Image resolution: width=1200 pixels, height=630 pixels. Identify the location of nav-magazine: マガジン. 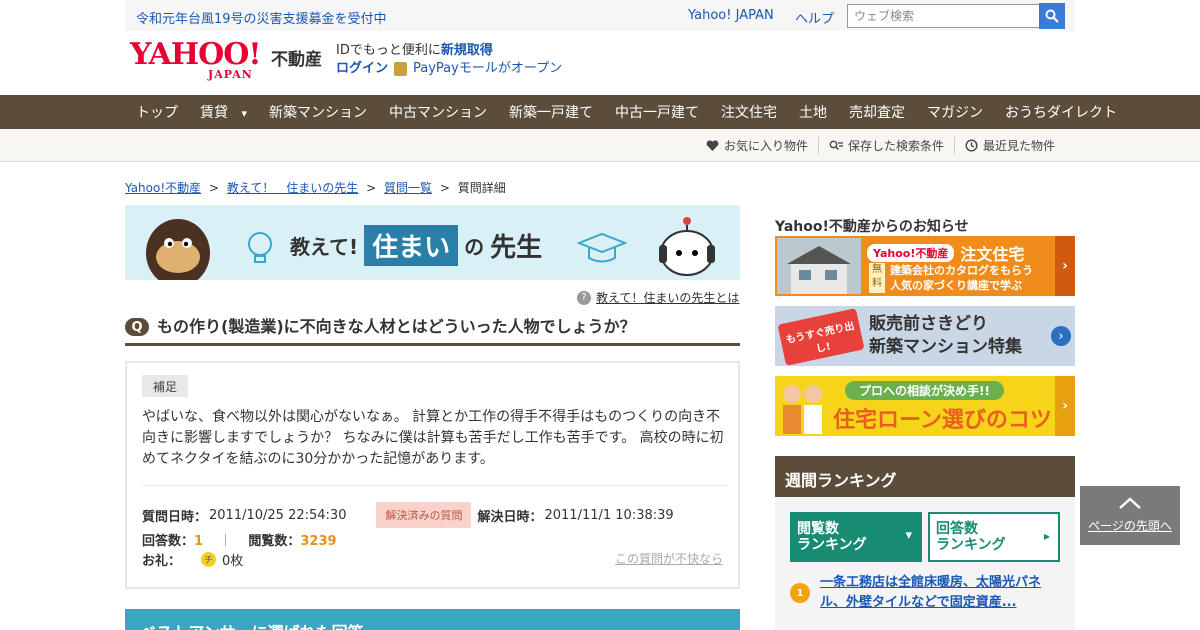
(955, 112).